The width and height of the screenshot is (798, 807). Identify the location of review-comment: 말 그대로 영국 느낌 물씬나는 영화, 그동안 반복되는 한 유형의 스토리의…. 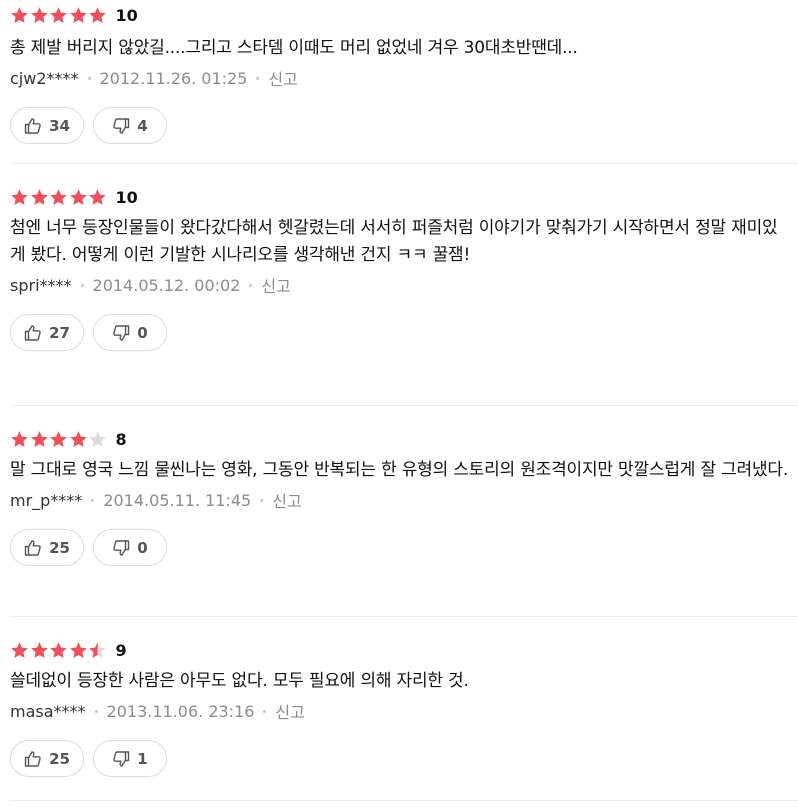
(399, 470).